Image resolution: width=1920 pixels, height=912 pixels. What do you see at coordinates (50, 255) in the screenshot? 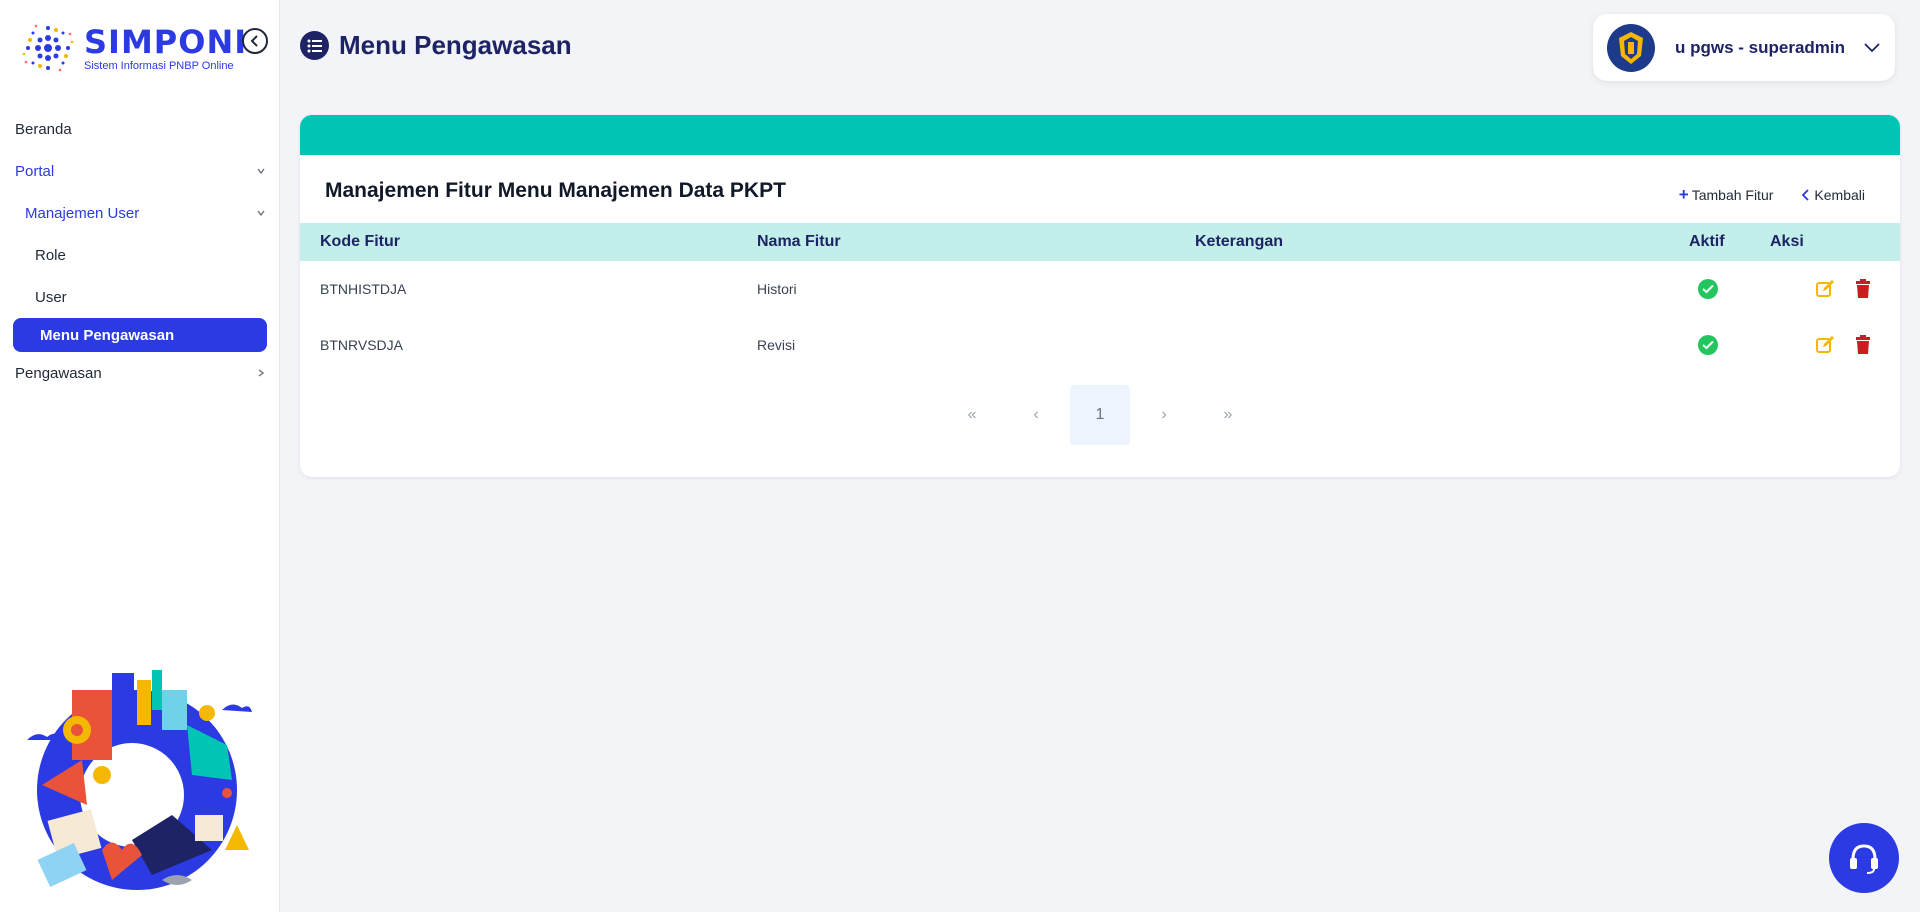
I see `sidebar-item-label: Role` at bounding box center [50, 255].